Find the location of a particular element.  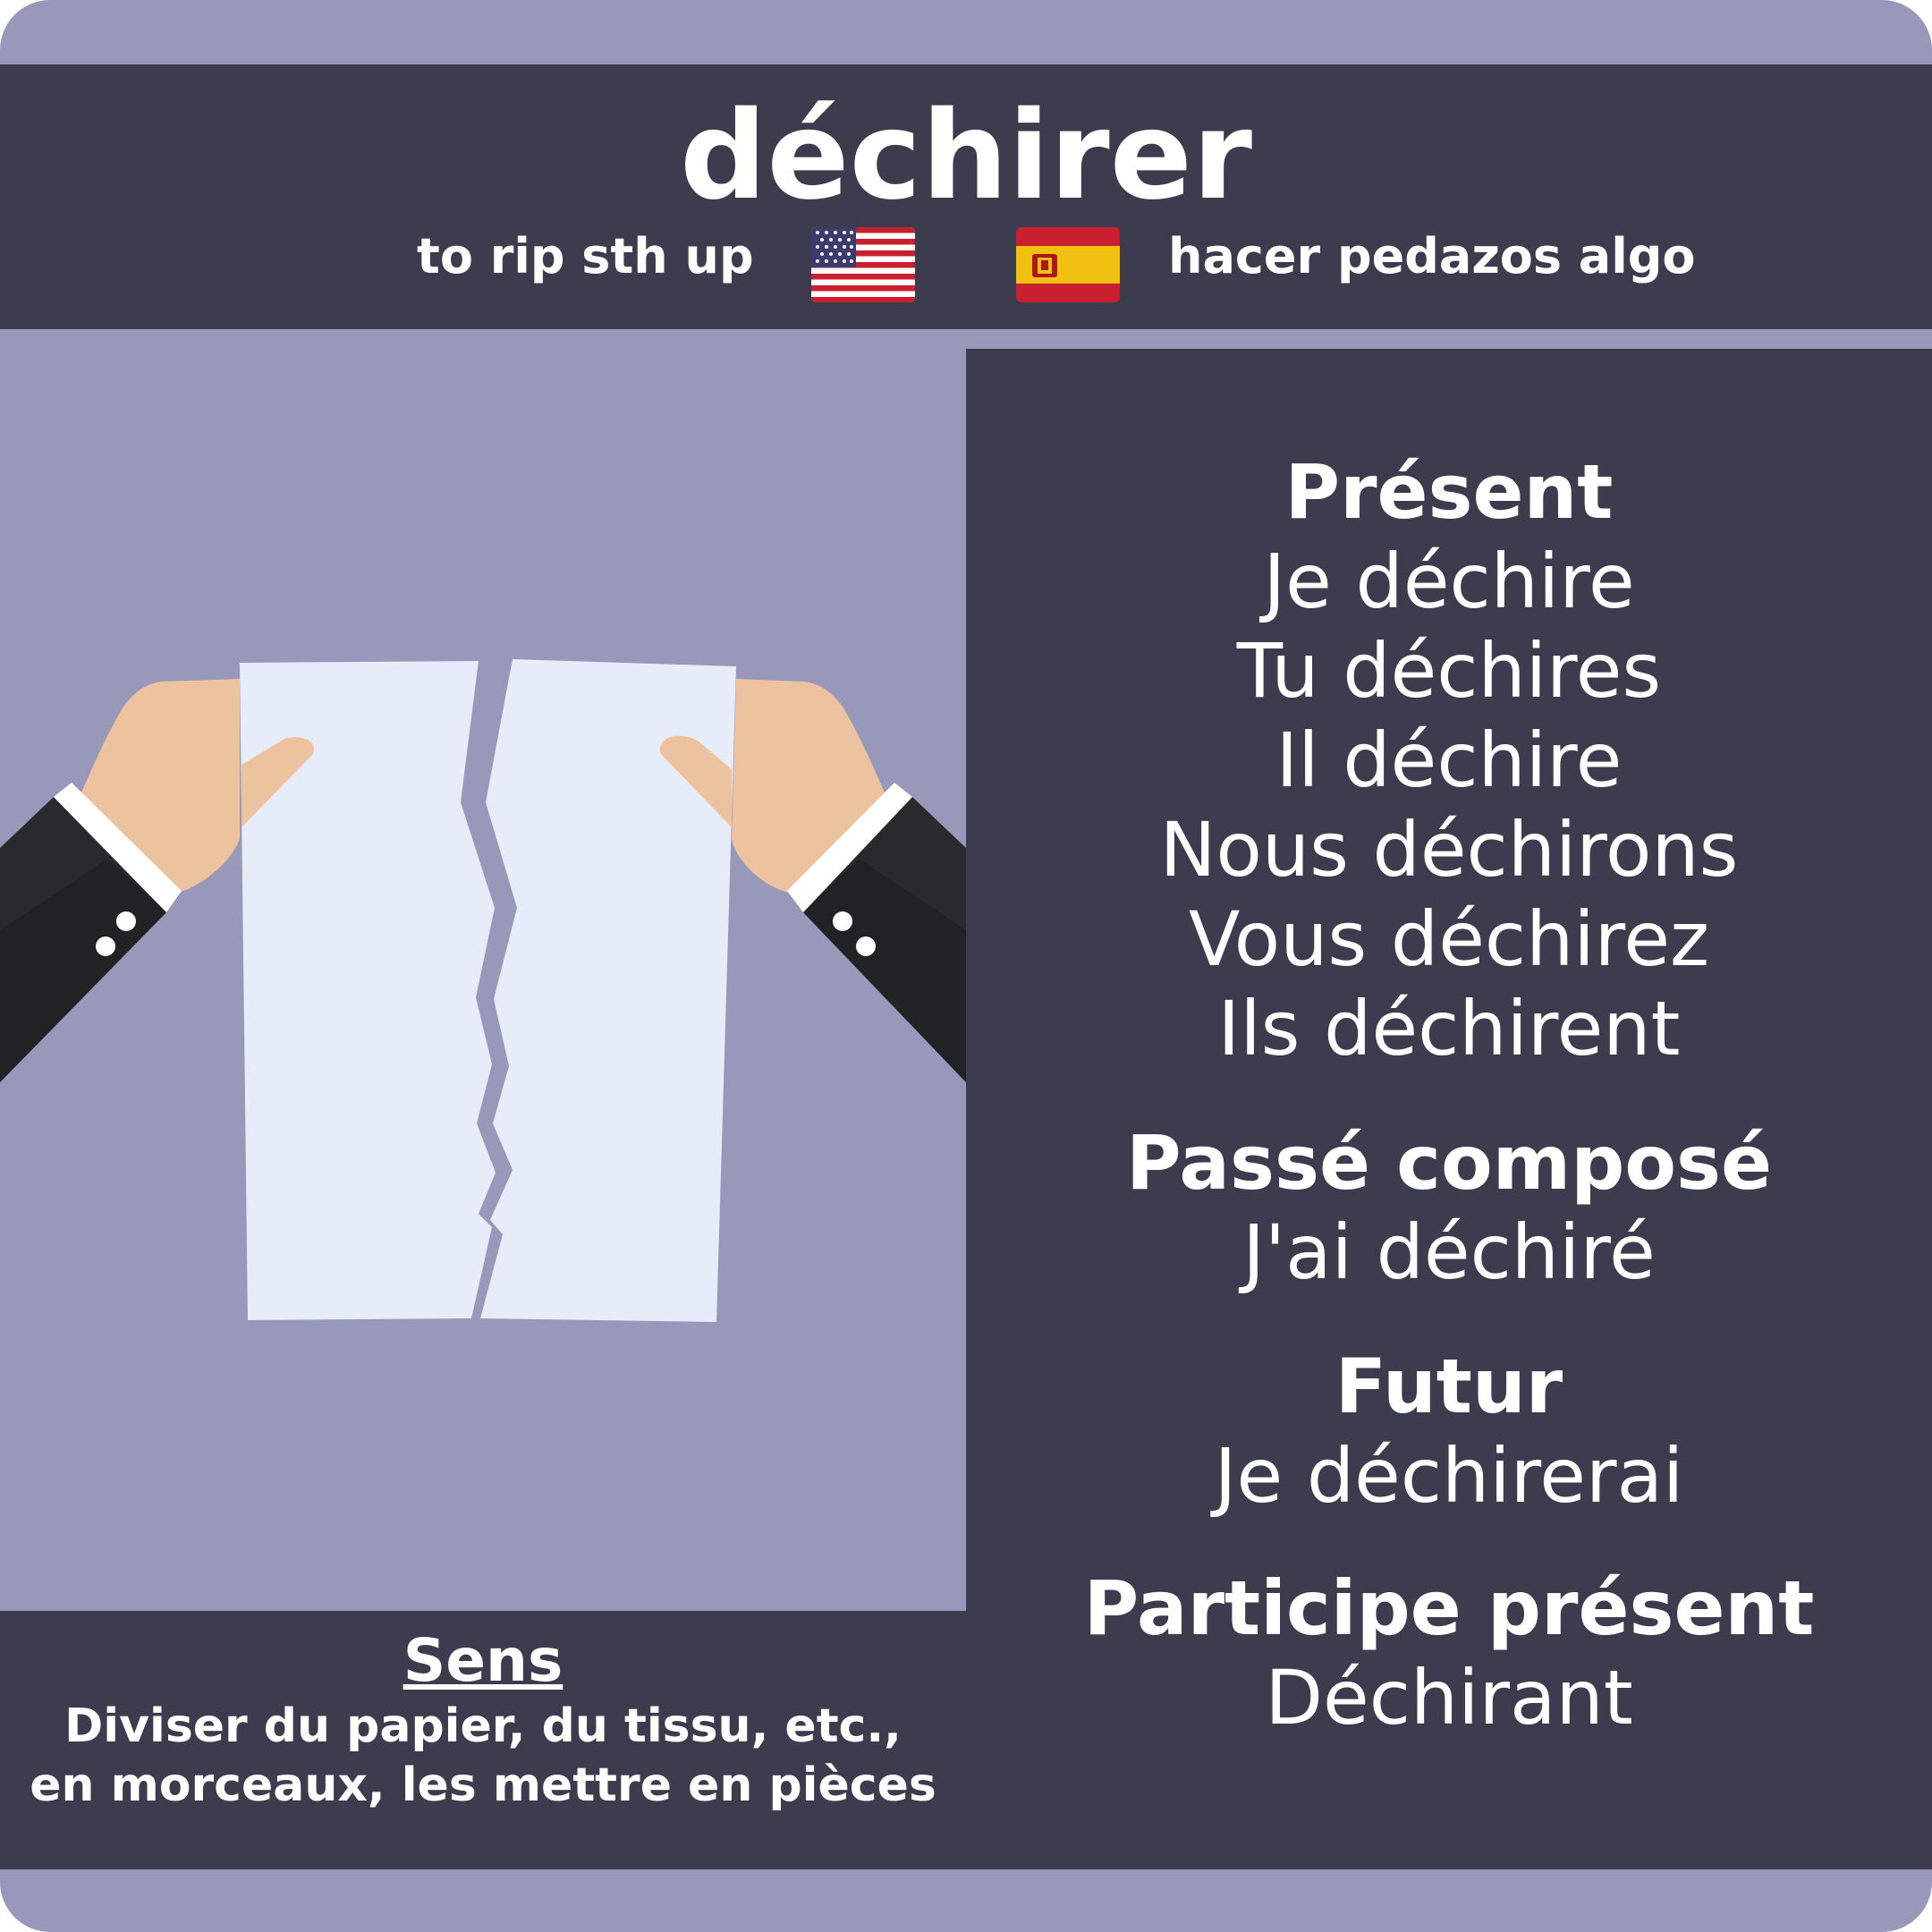

tense-present-heading: Présent is located at coordinates (1449, 492).